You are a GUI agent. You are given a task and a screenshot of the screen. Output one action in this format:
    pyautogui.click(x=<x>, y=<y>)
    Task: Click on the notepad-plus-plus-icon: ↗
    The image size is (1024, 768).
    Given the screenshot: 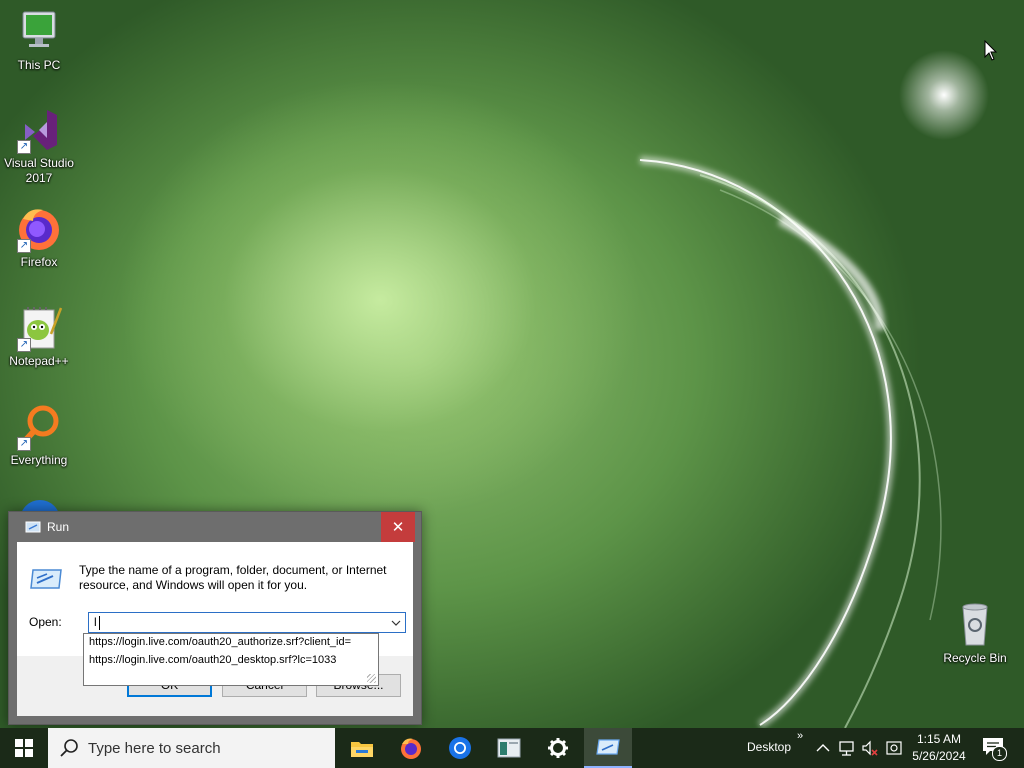 What is the action you would take?
    pyautogui.click(x=39, y=328)
    